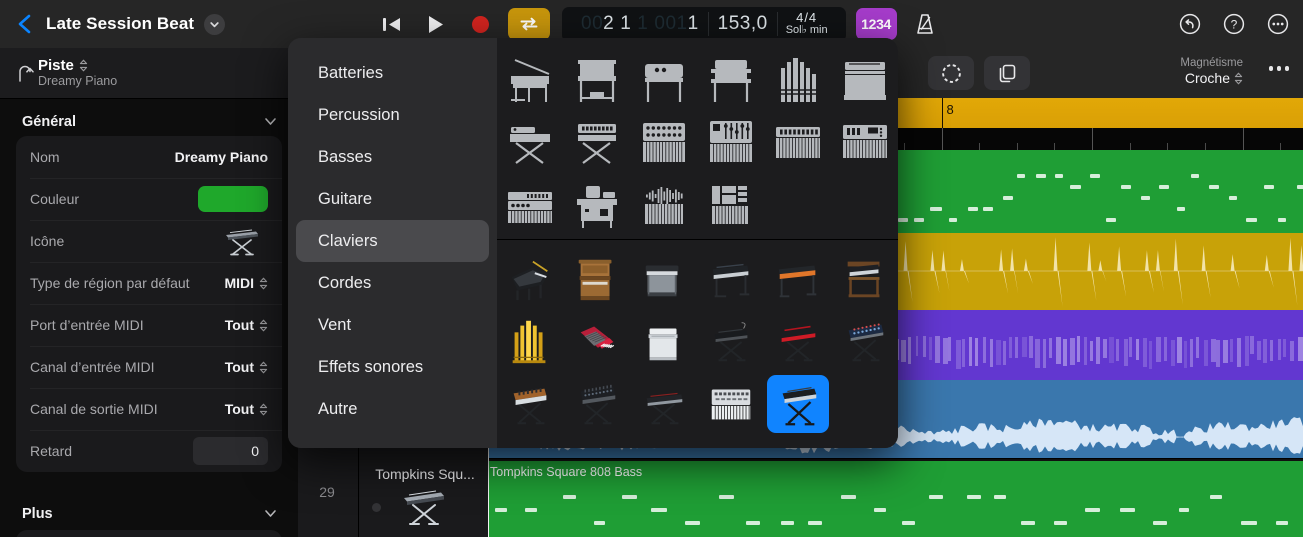  I want to click on gold-pipe-organ-icon, so click(530, 340).